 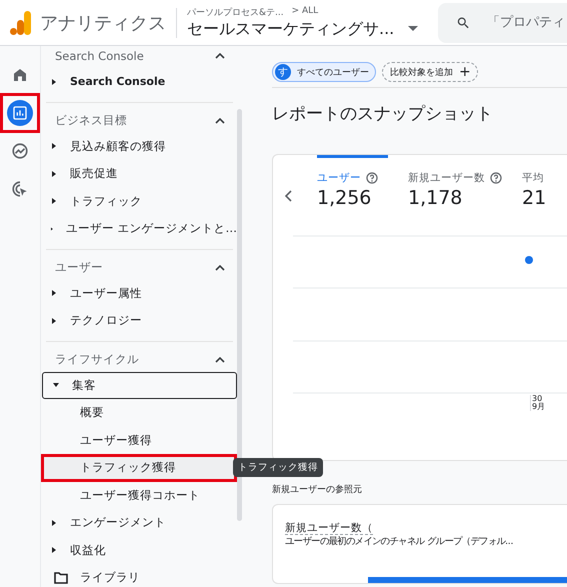 I want to click on library-link: ライブラリ, so click(x=110, y=577).